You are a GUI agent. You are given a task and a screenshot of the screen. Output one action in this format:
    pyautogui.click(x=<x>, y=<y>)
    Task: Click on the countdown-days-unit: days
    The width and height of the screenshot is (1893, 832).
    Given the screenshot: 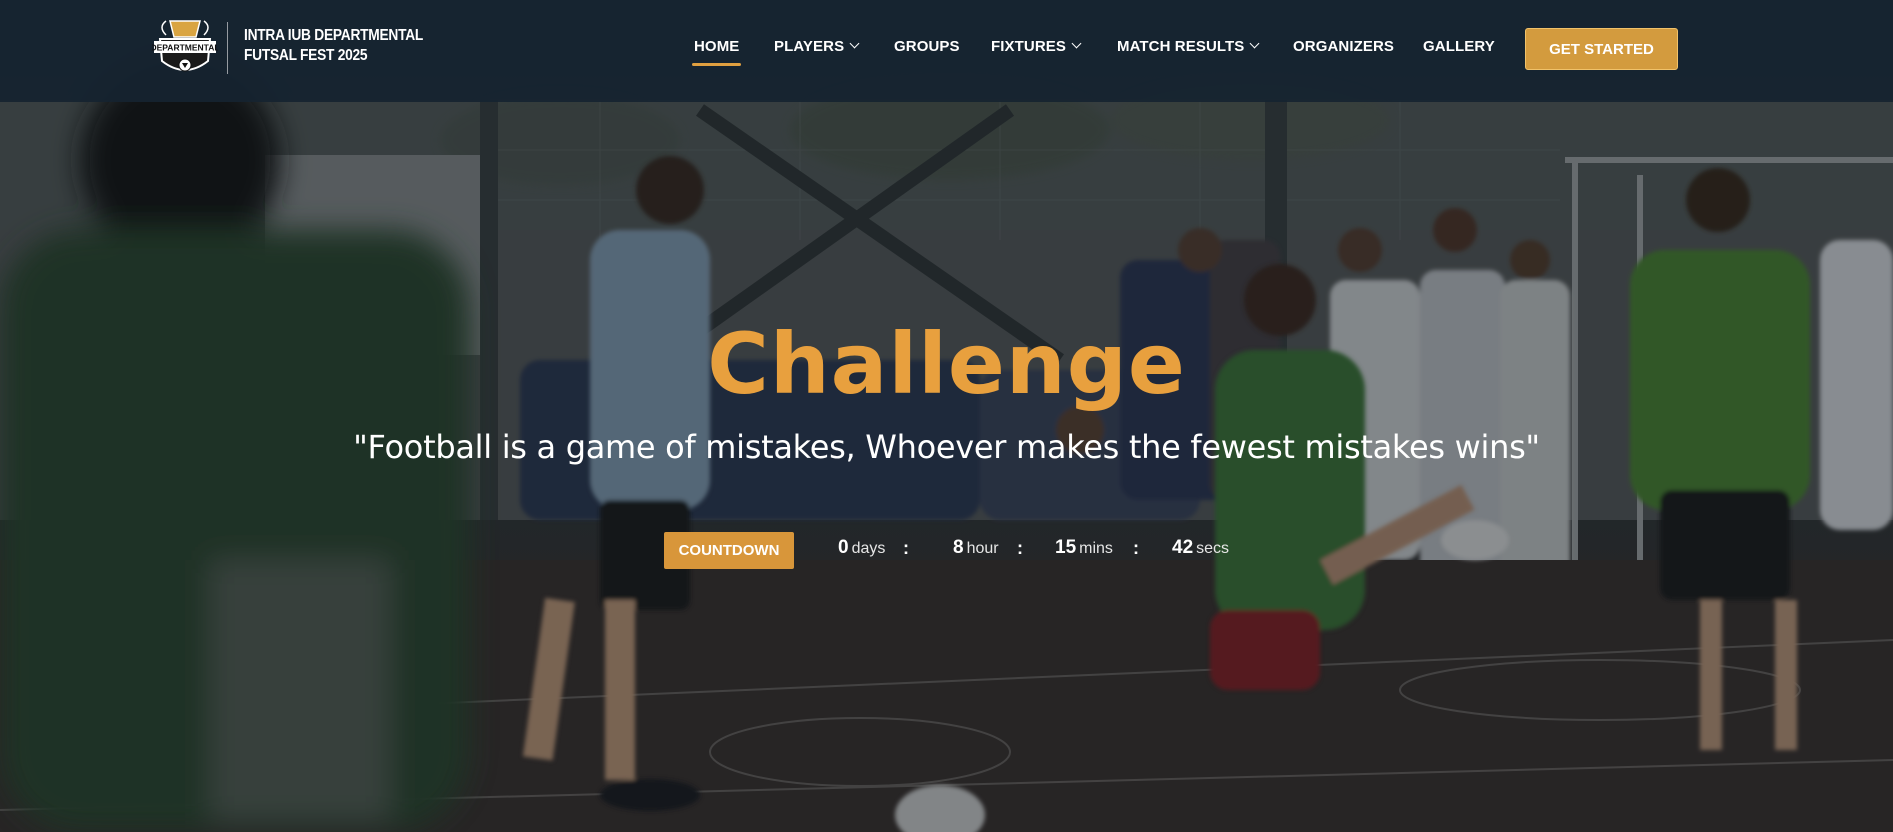 What is the action you would take?
    pyautogui.click(x=868, y=548)
    